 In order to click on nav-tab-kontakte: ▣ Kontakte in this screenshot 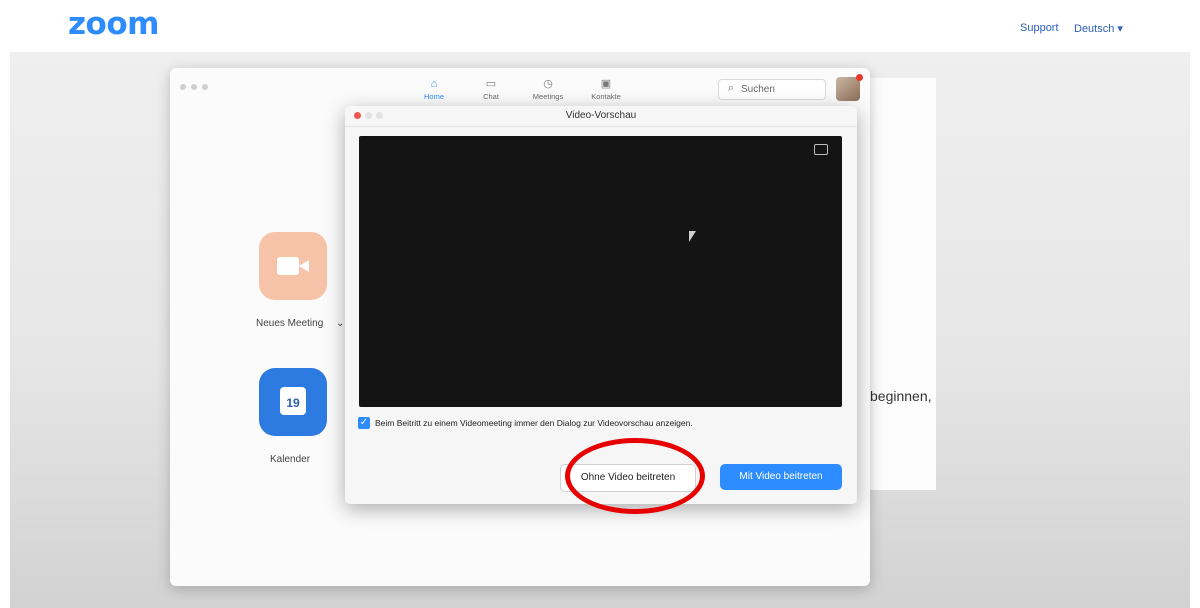, I will do `click(606, 88)`.